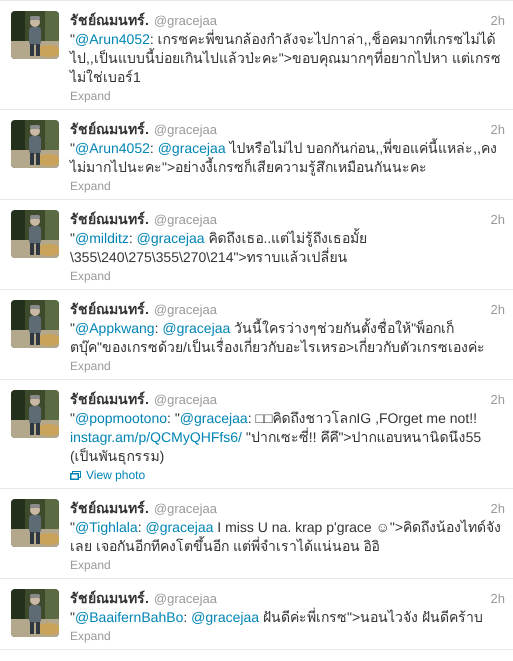  What do you see at coordinates (75, 475) in the screenshot?
I see `photo-icon` at bounding box center [75, 475].